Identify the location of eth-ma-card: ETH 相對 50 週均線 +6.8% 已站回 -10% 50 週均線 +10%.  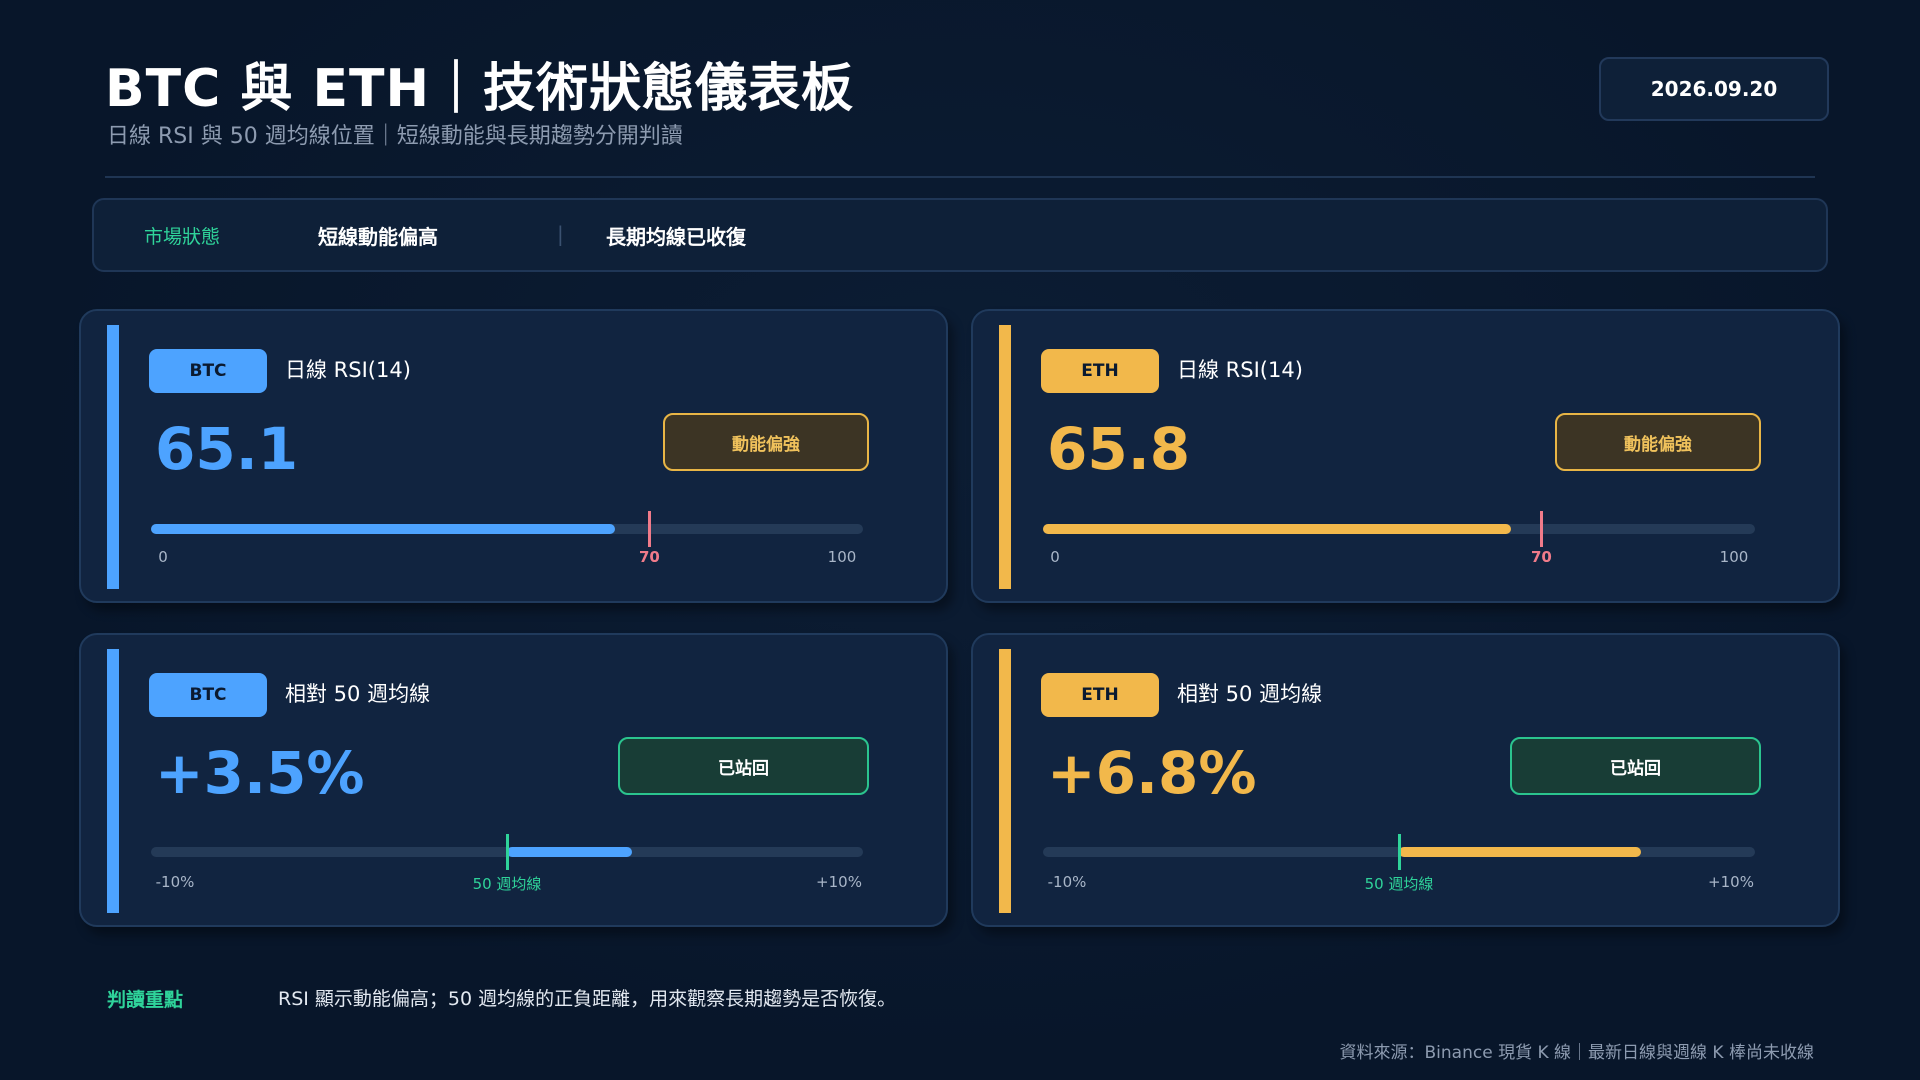
(1405, 780).